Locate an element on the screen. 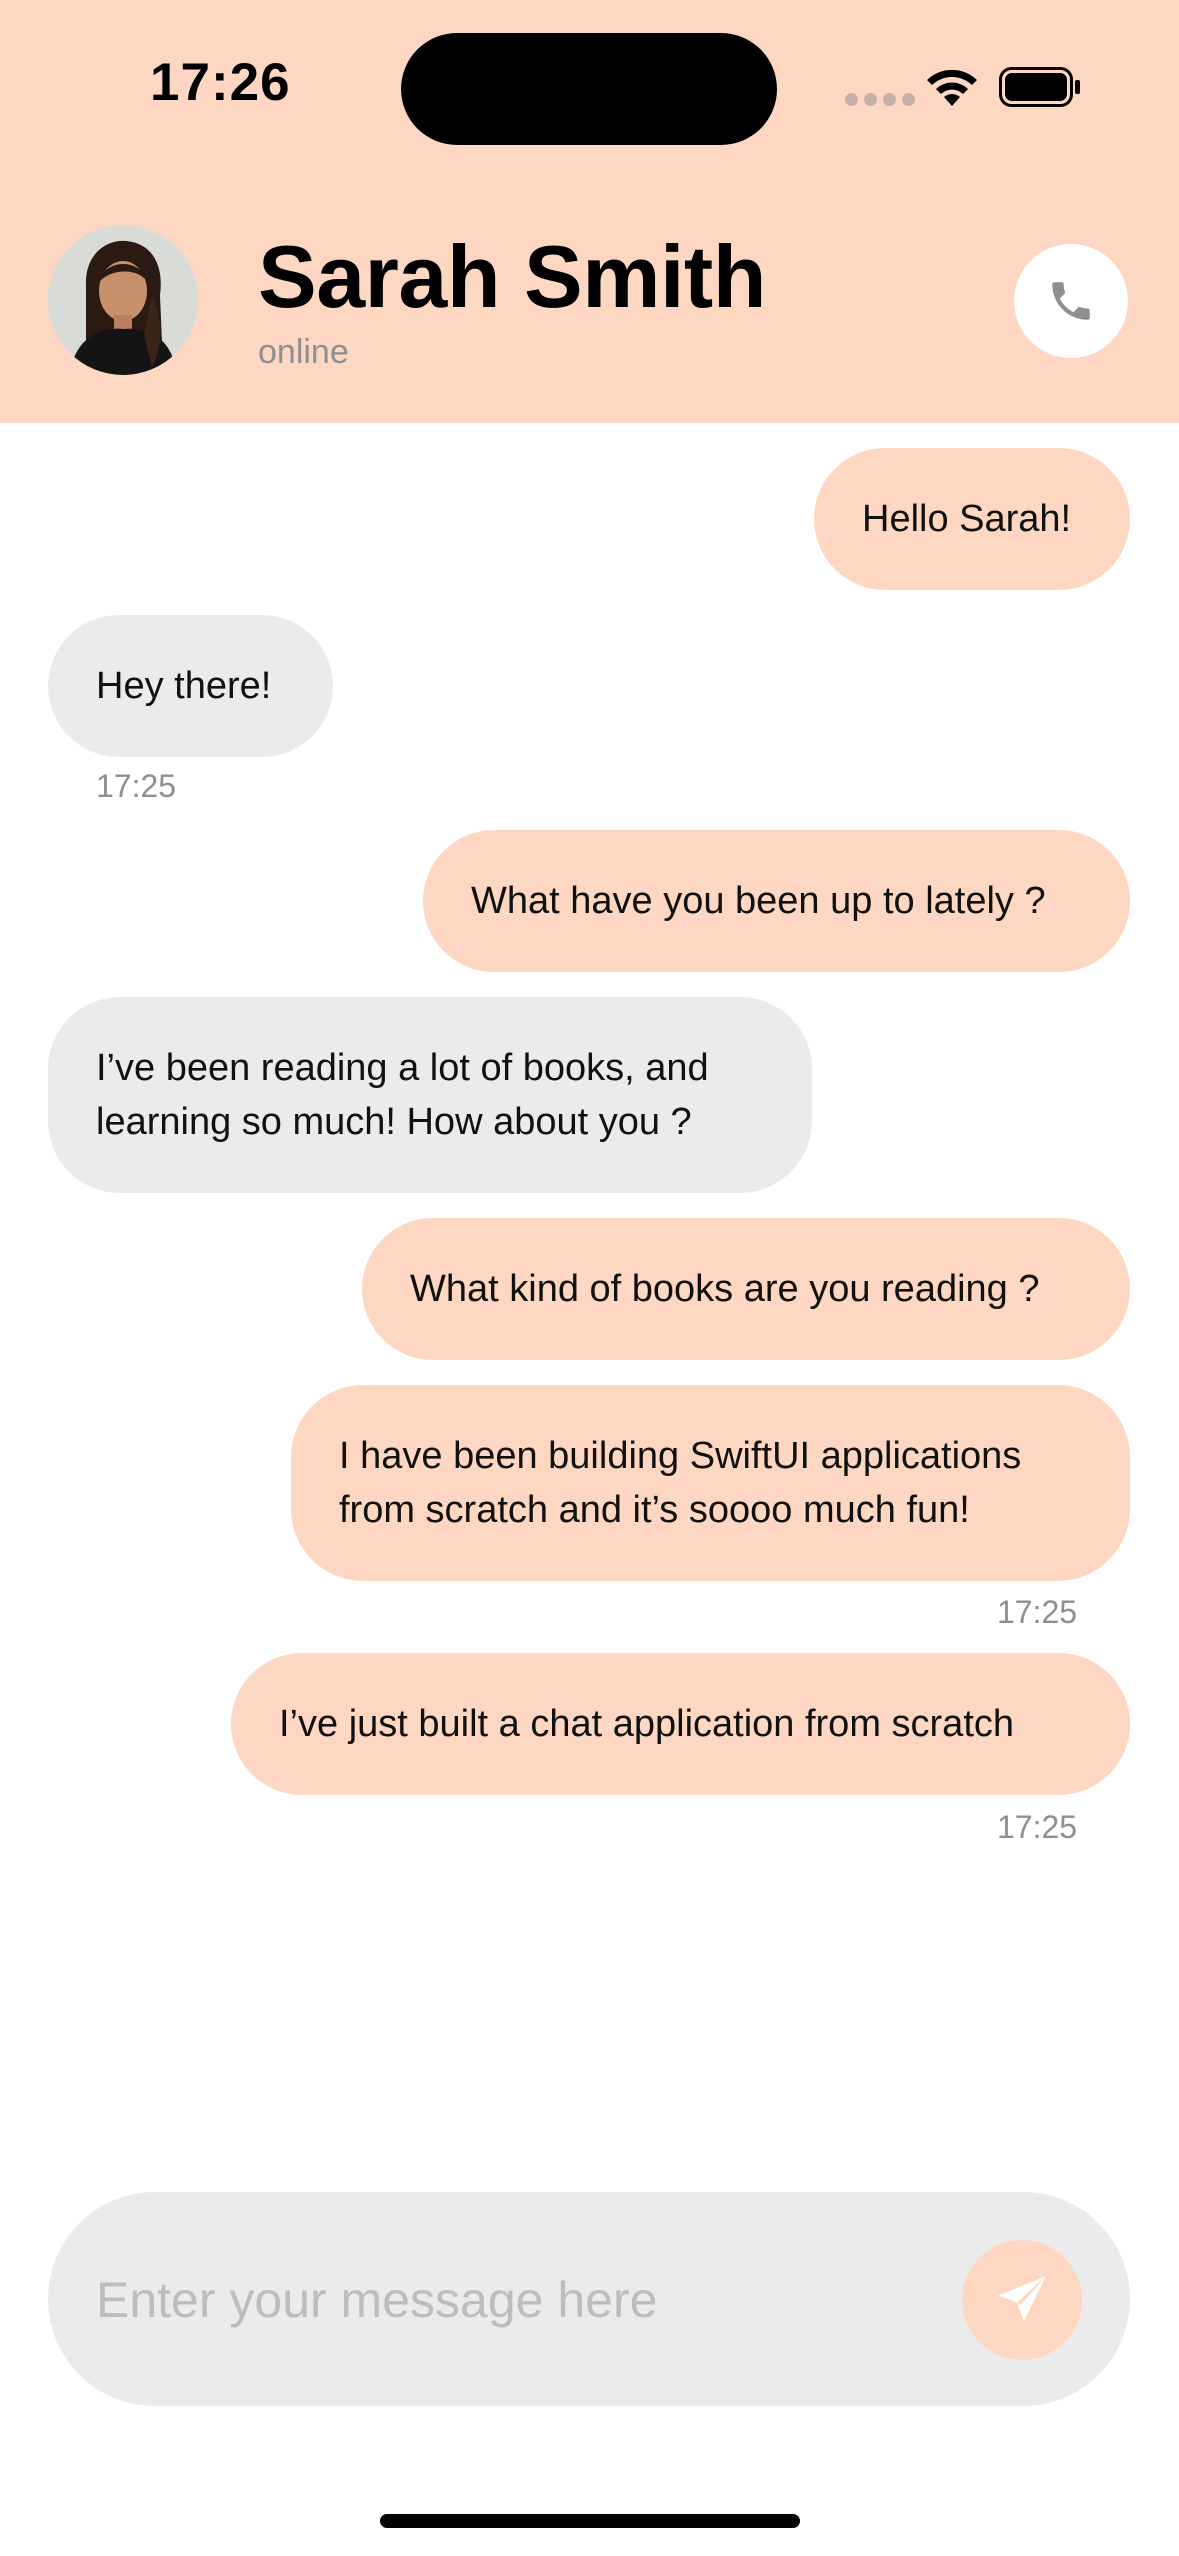  message-bubble-outgoing: Hello Sarah! is located at coordinates (972, 519).